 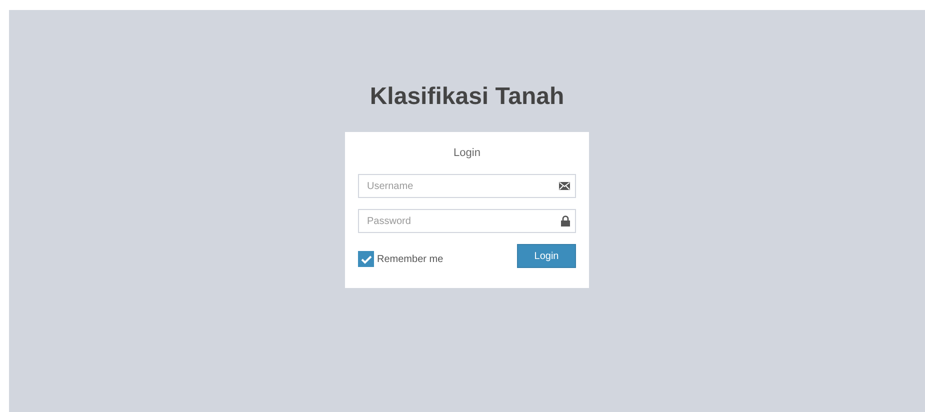 What do you see at coordinates (467, 221) in the screenshot?
I see `input-field: Password` at bounding box center [467, 221].